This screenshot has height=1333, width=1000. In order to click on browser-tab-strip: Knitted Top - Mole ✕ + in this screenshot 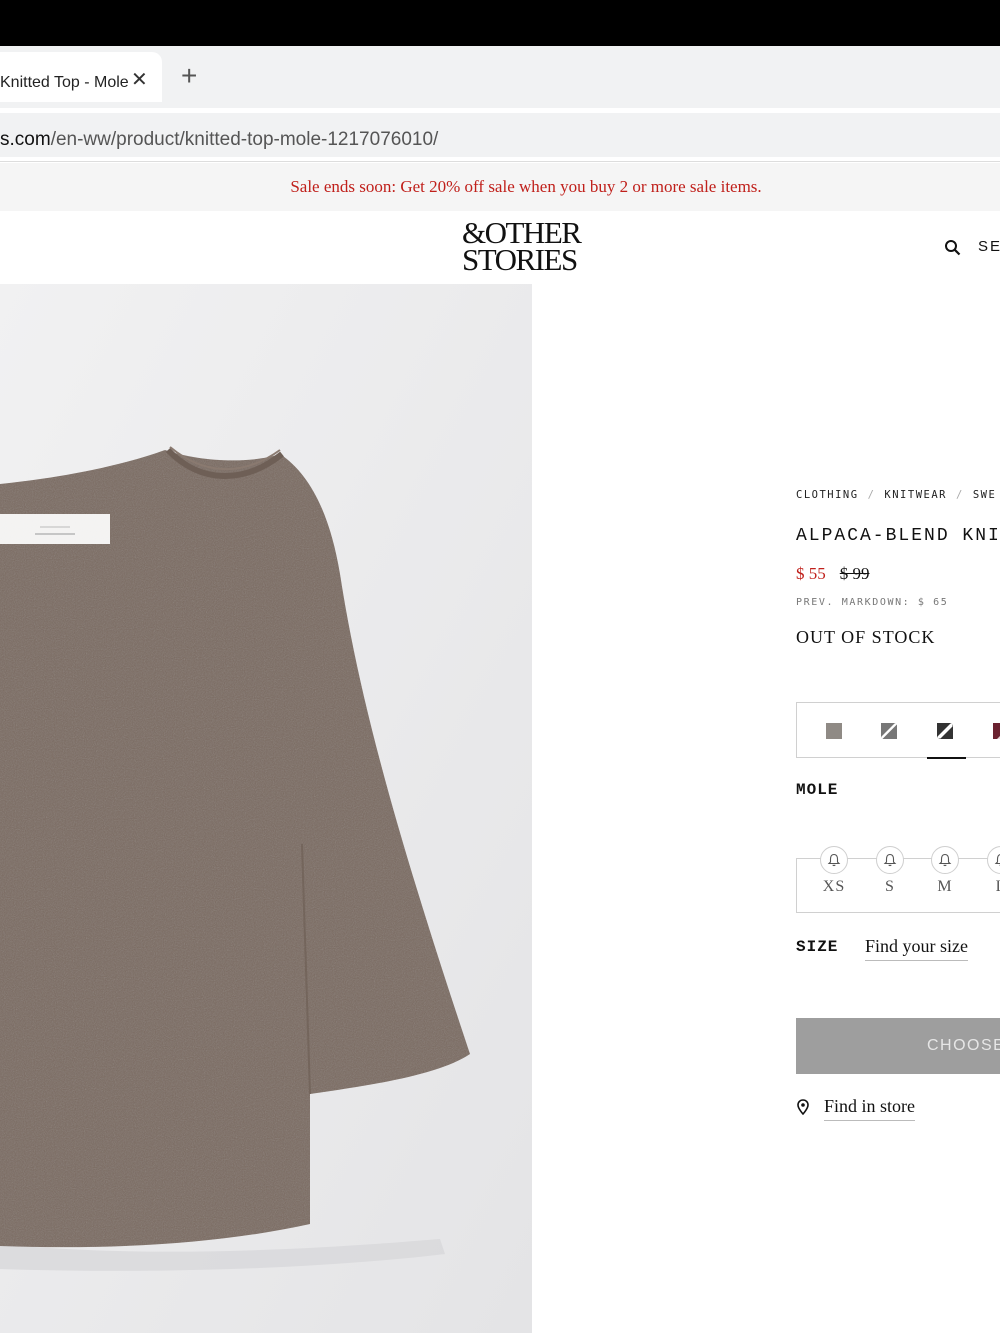, I will do `click(500, 77)`.